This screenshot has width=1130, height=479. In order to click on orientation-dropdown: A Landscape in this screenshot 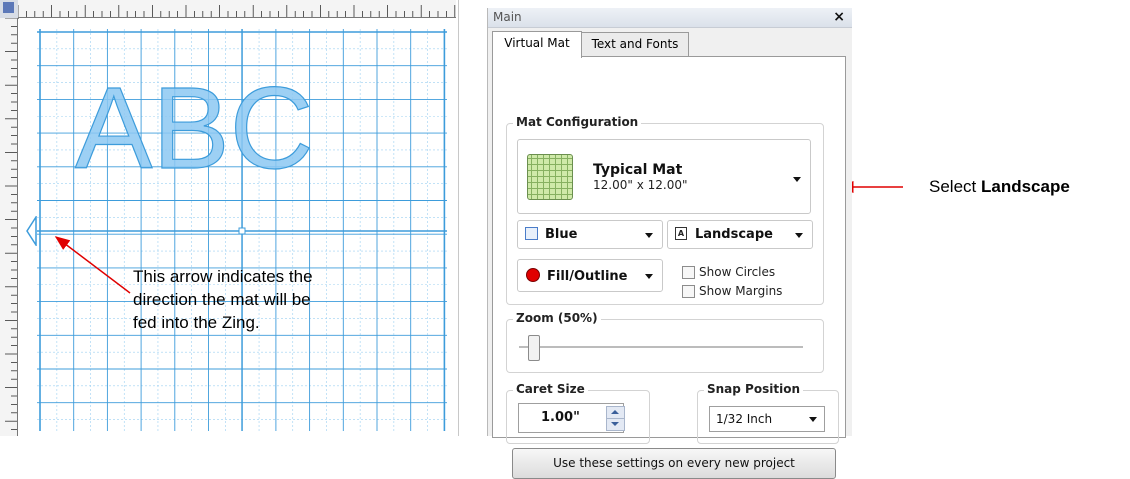, I will do `click(740, 234)`.